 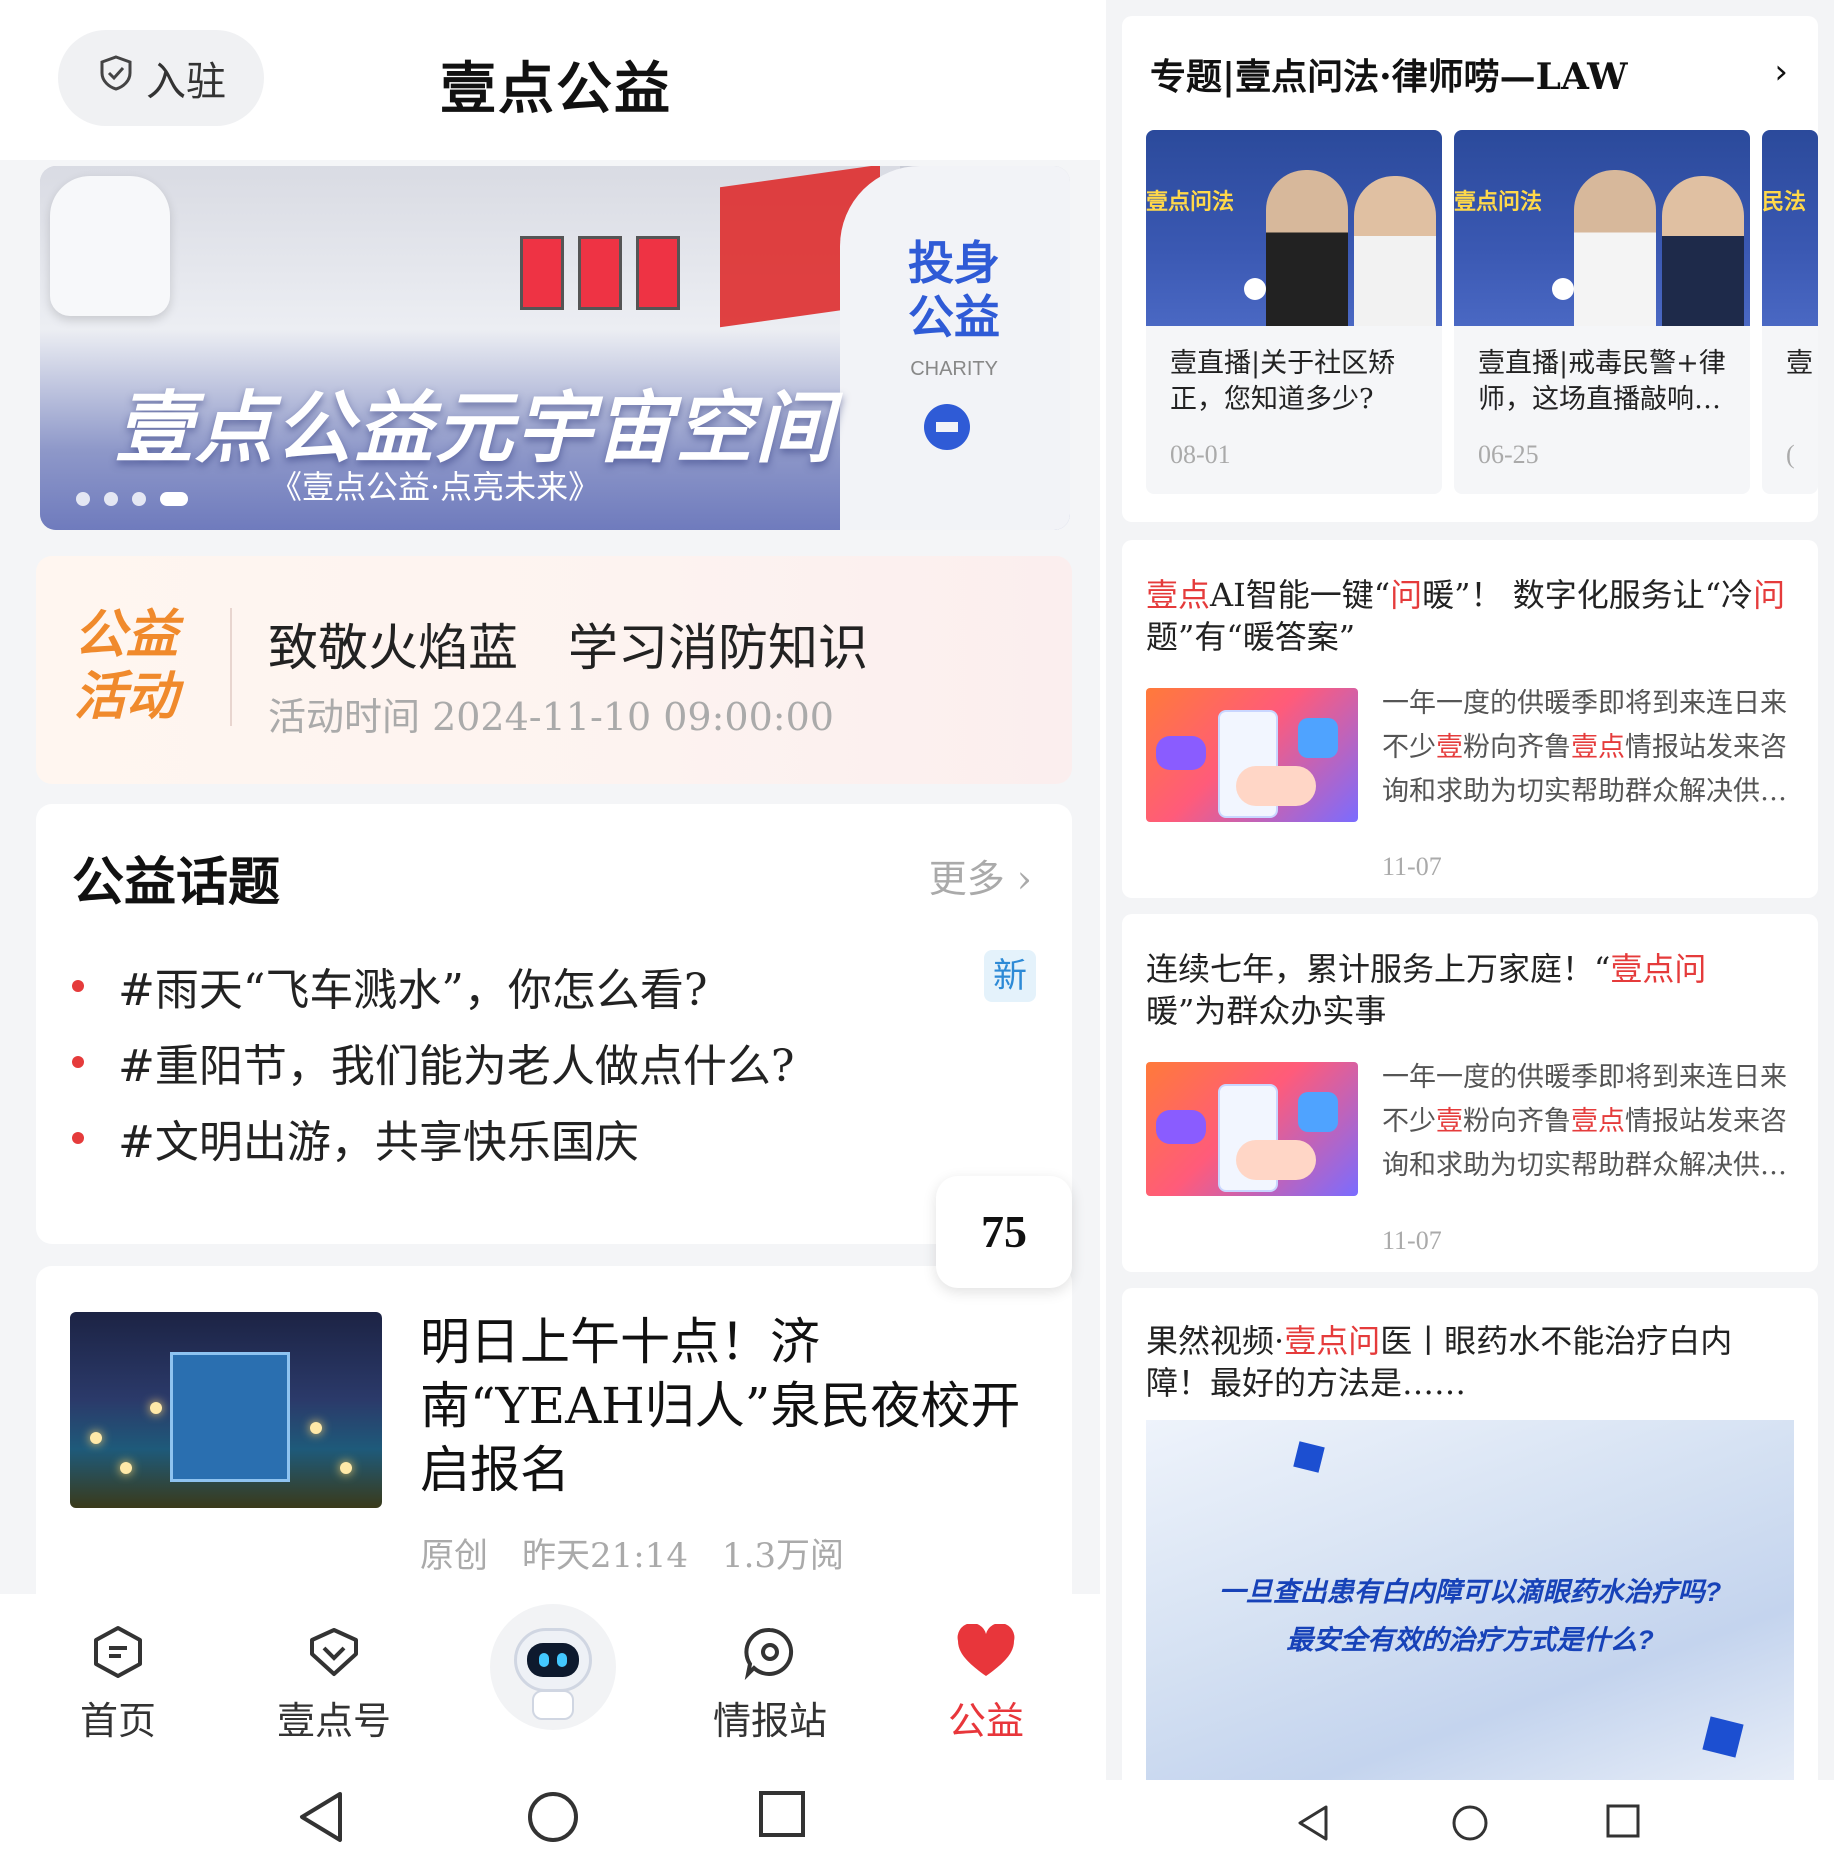 I want to click on activity-tag: 公益活动, so click(x=126, y=666).